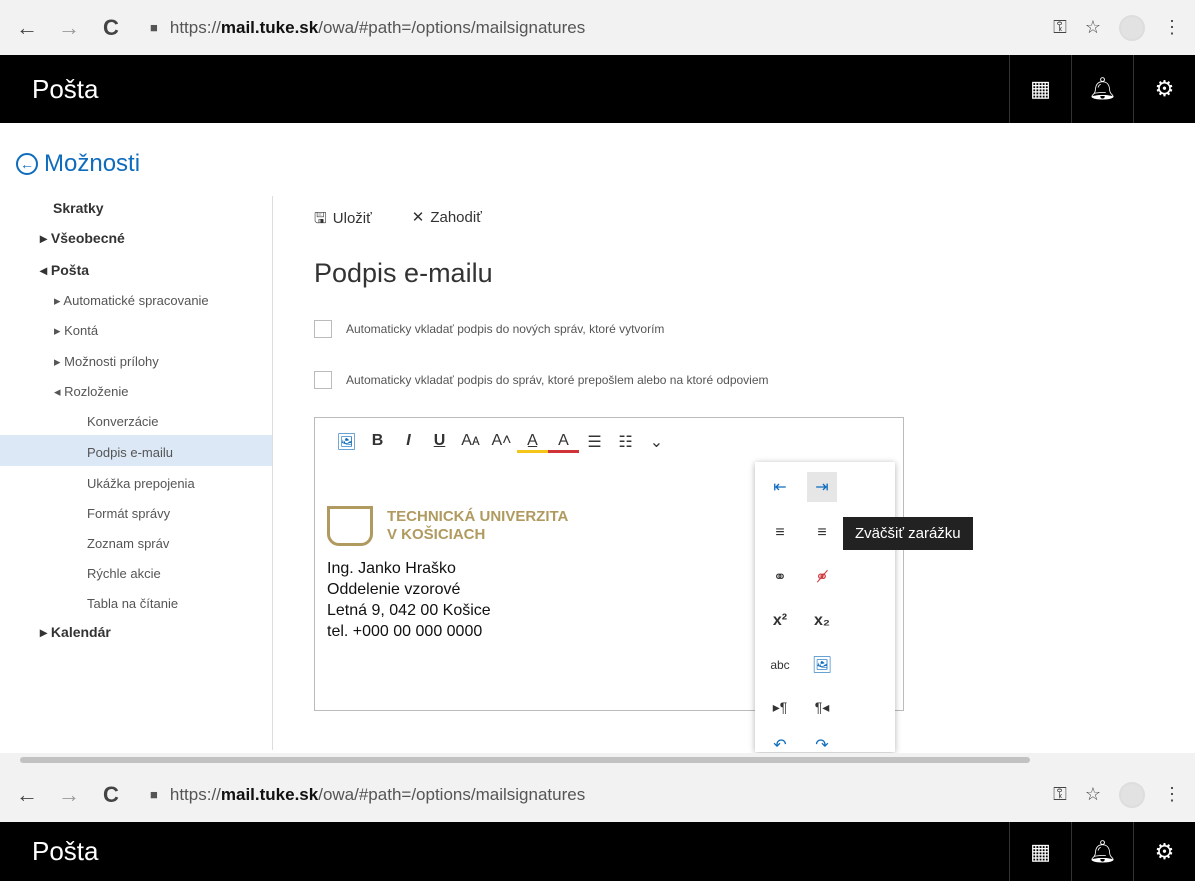 This screenshot has height=881, width=1195. Describe the element at coordinates (82, 238) in the screenshot. I see `nav-item-general: ▸ Všeobecné` at that location.